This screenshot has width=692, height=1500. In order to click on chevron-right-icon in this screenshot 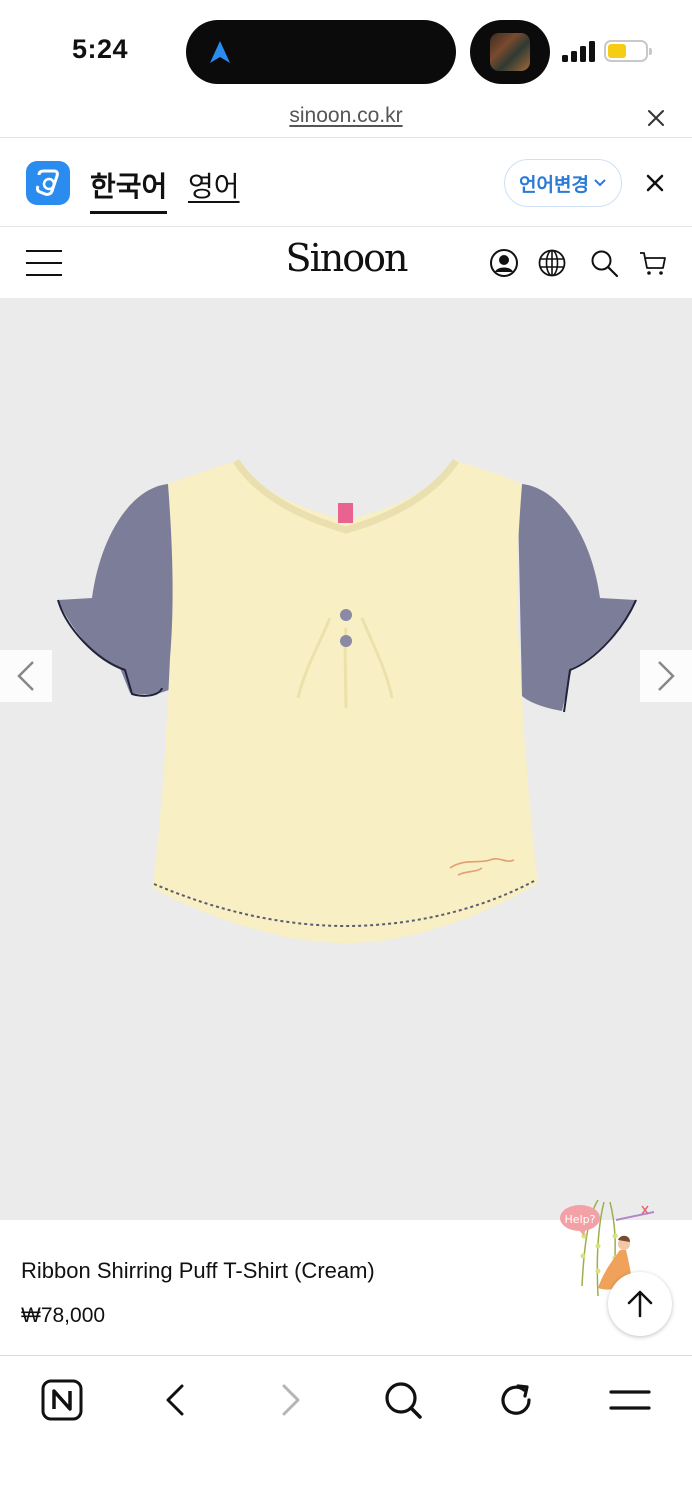, I will do `click(666, 676)`.